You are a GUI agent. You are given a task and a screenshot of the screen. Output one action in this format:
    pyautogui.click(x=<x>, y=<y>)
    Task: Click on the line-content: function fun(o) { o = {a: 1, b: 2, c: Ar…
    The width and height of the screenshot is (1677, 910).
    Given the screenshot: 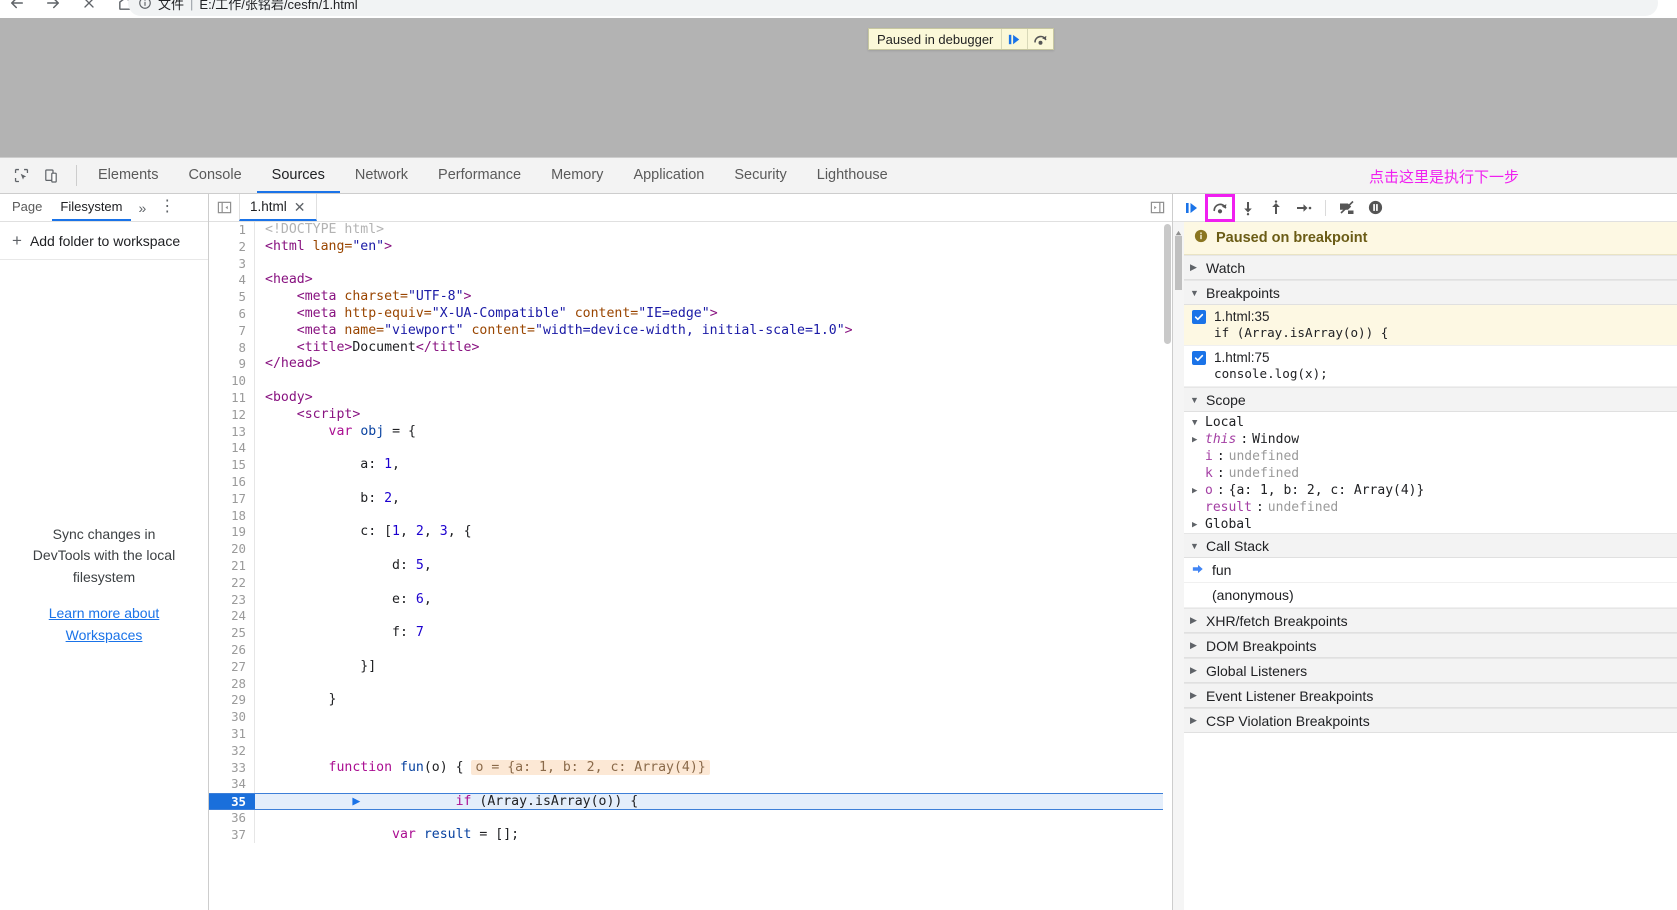 What is the action you would take?
    pyautogui.click(x=709, y=768)
    